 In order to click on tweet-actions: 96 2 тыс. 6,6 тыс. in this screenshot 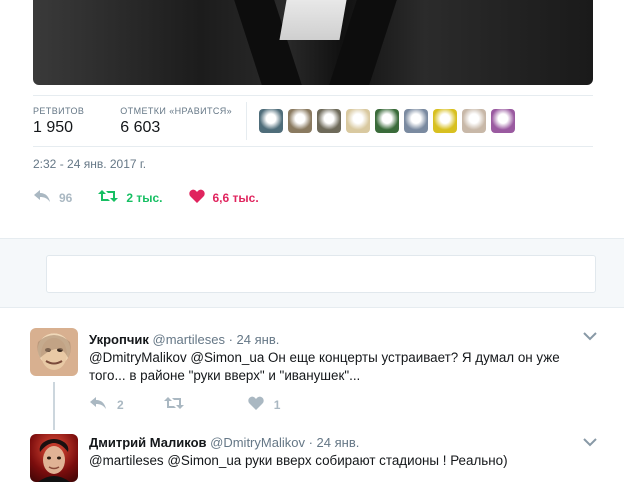, I will do `click(159, 198)`.